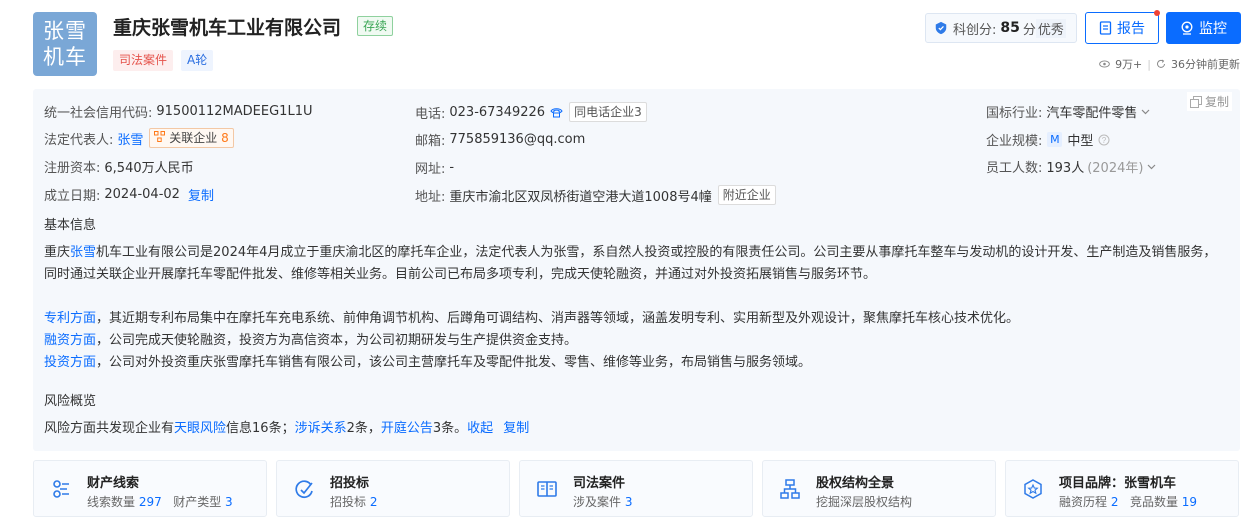 The width and height of the screenshot is (1244, 521). What do you see at coordinates (497, 112) in the screenshot?
I see `phone-value: 023-67349226` at bounding box center [497, 112].